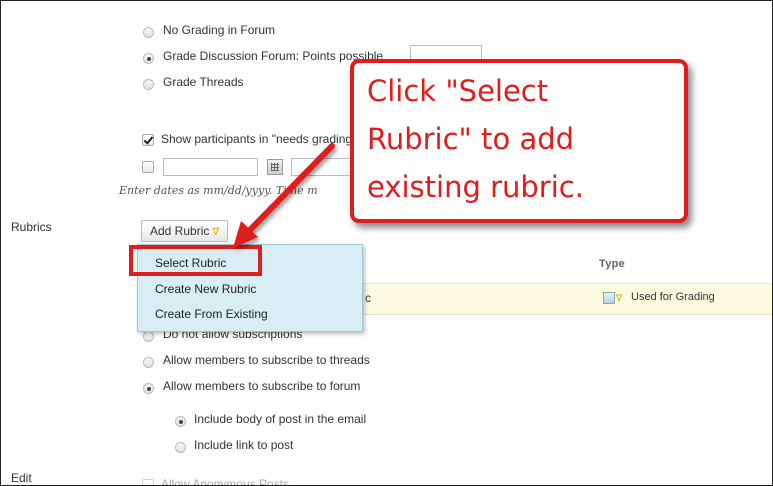 Image resolution: width=773 pixels, height=486 pixels. I want to click on callout-line-3: existing rubric., so click(475, 187).